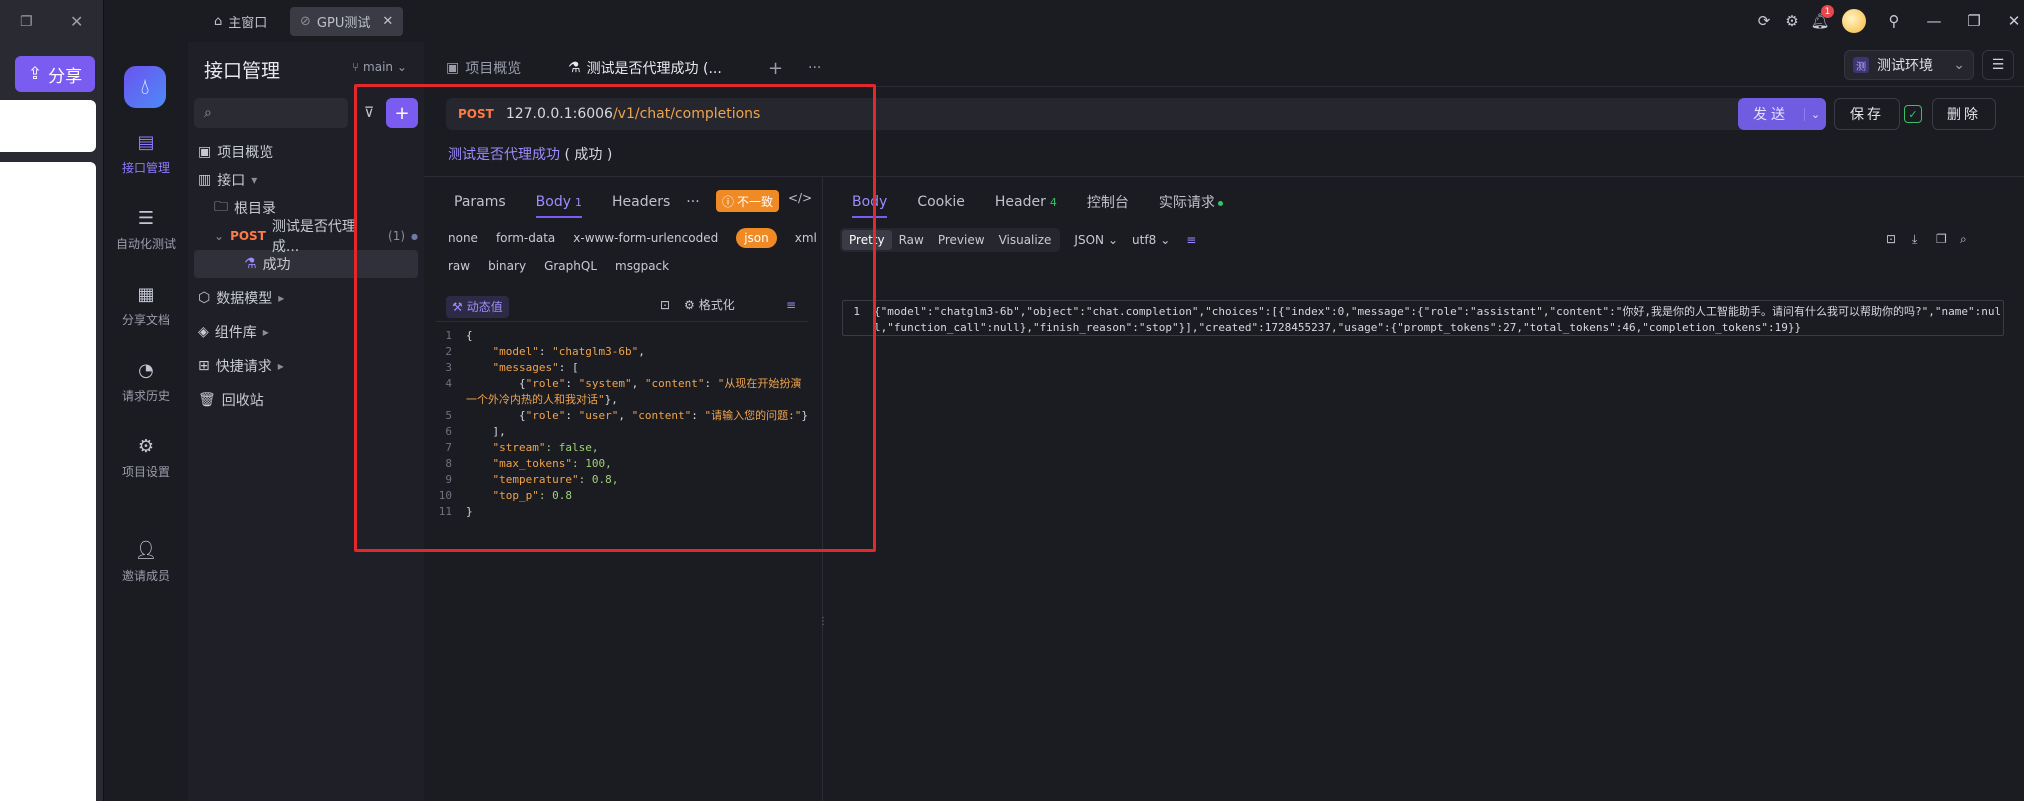 This screenshot has width=2024, height=801. I want to click on user-add-icon: 👤︎, so click(146, 550).